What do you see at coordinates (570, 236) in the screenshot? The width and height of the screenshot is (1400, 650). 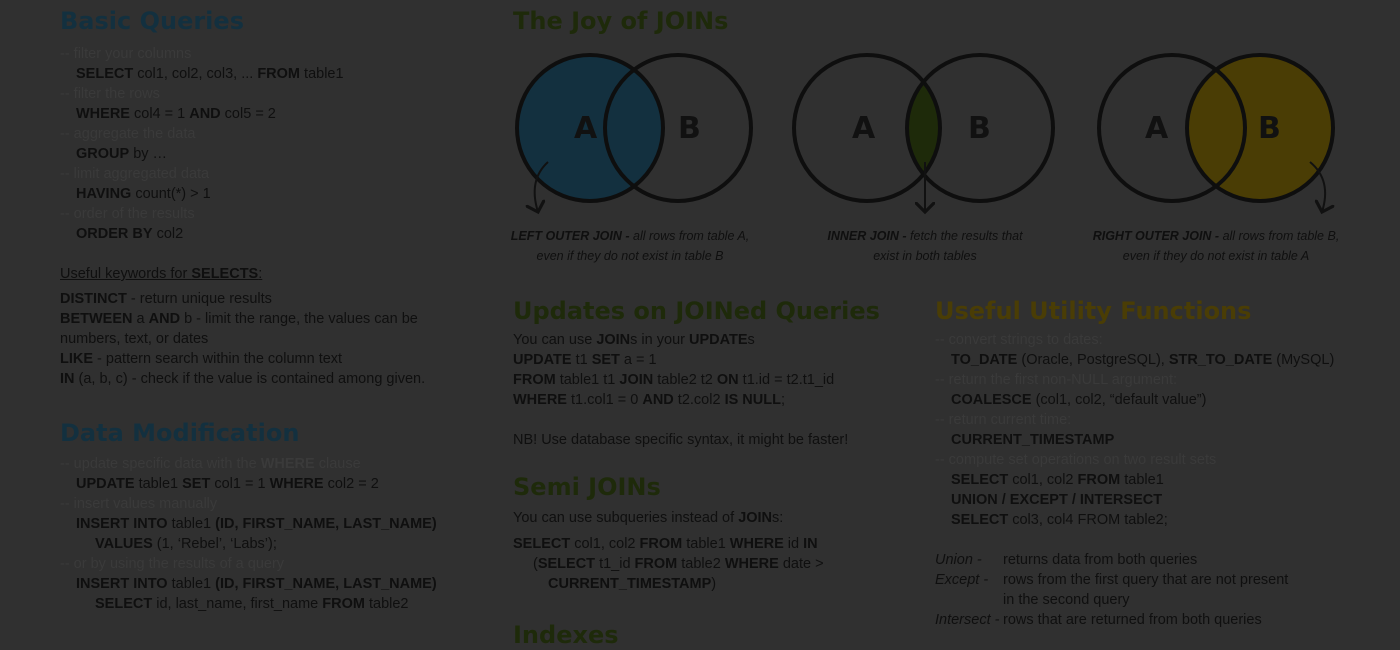 I see `left-join-caption-term: LEFT OUTER JOIN -` at bounding box center [570, 236].